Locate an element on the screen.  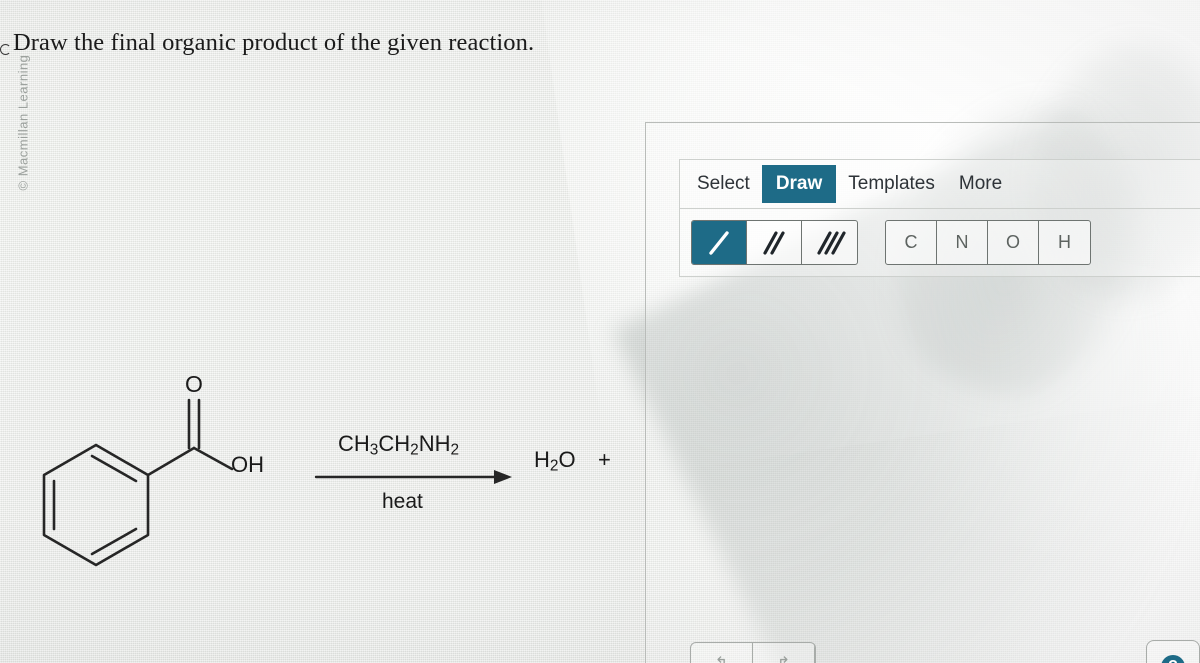
double-bond-icon is located at coordinates (774, 242).